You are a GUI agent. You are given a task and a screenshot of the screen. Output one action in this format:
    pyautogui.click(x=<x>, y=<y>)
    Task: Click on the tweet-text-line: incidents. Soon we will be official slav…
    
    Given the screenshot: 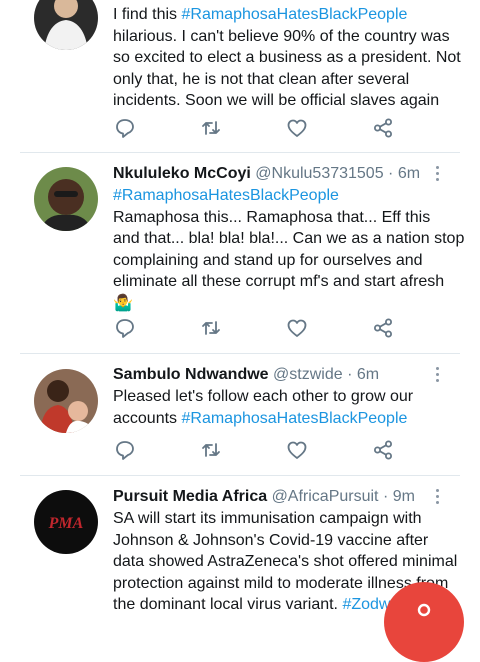 What is the action you would take?
    pyautogui.click(x=288, y=101)
    